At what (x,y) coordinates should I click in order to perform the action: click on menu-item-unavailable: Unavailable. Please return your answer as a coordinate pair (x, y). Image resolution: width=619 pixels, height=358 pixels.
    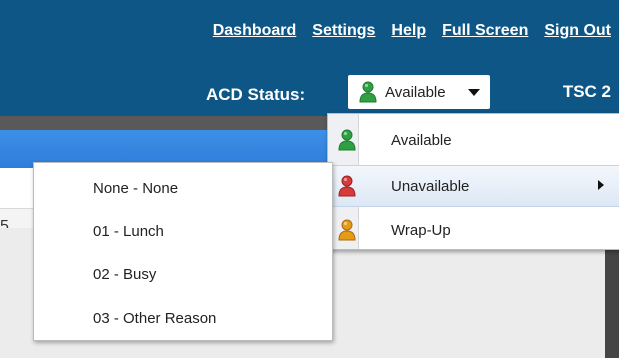
    Looking at the image, I should click on (473, 186).